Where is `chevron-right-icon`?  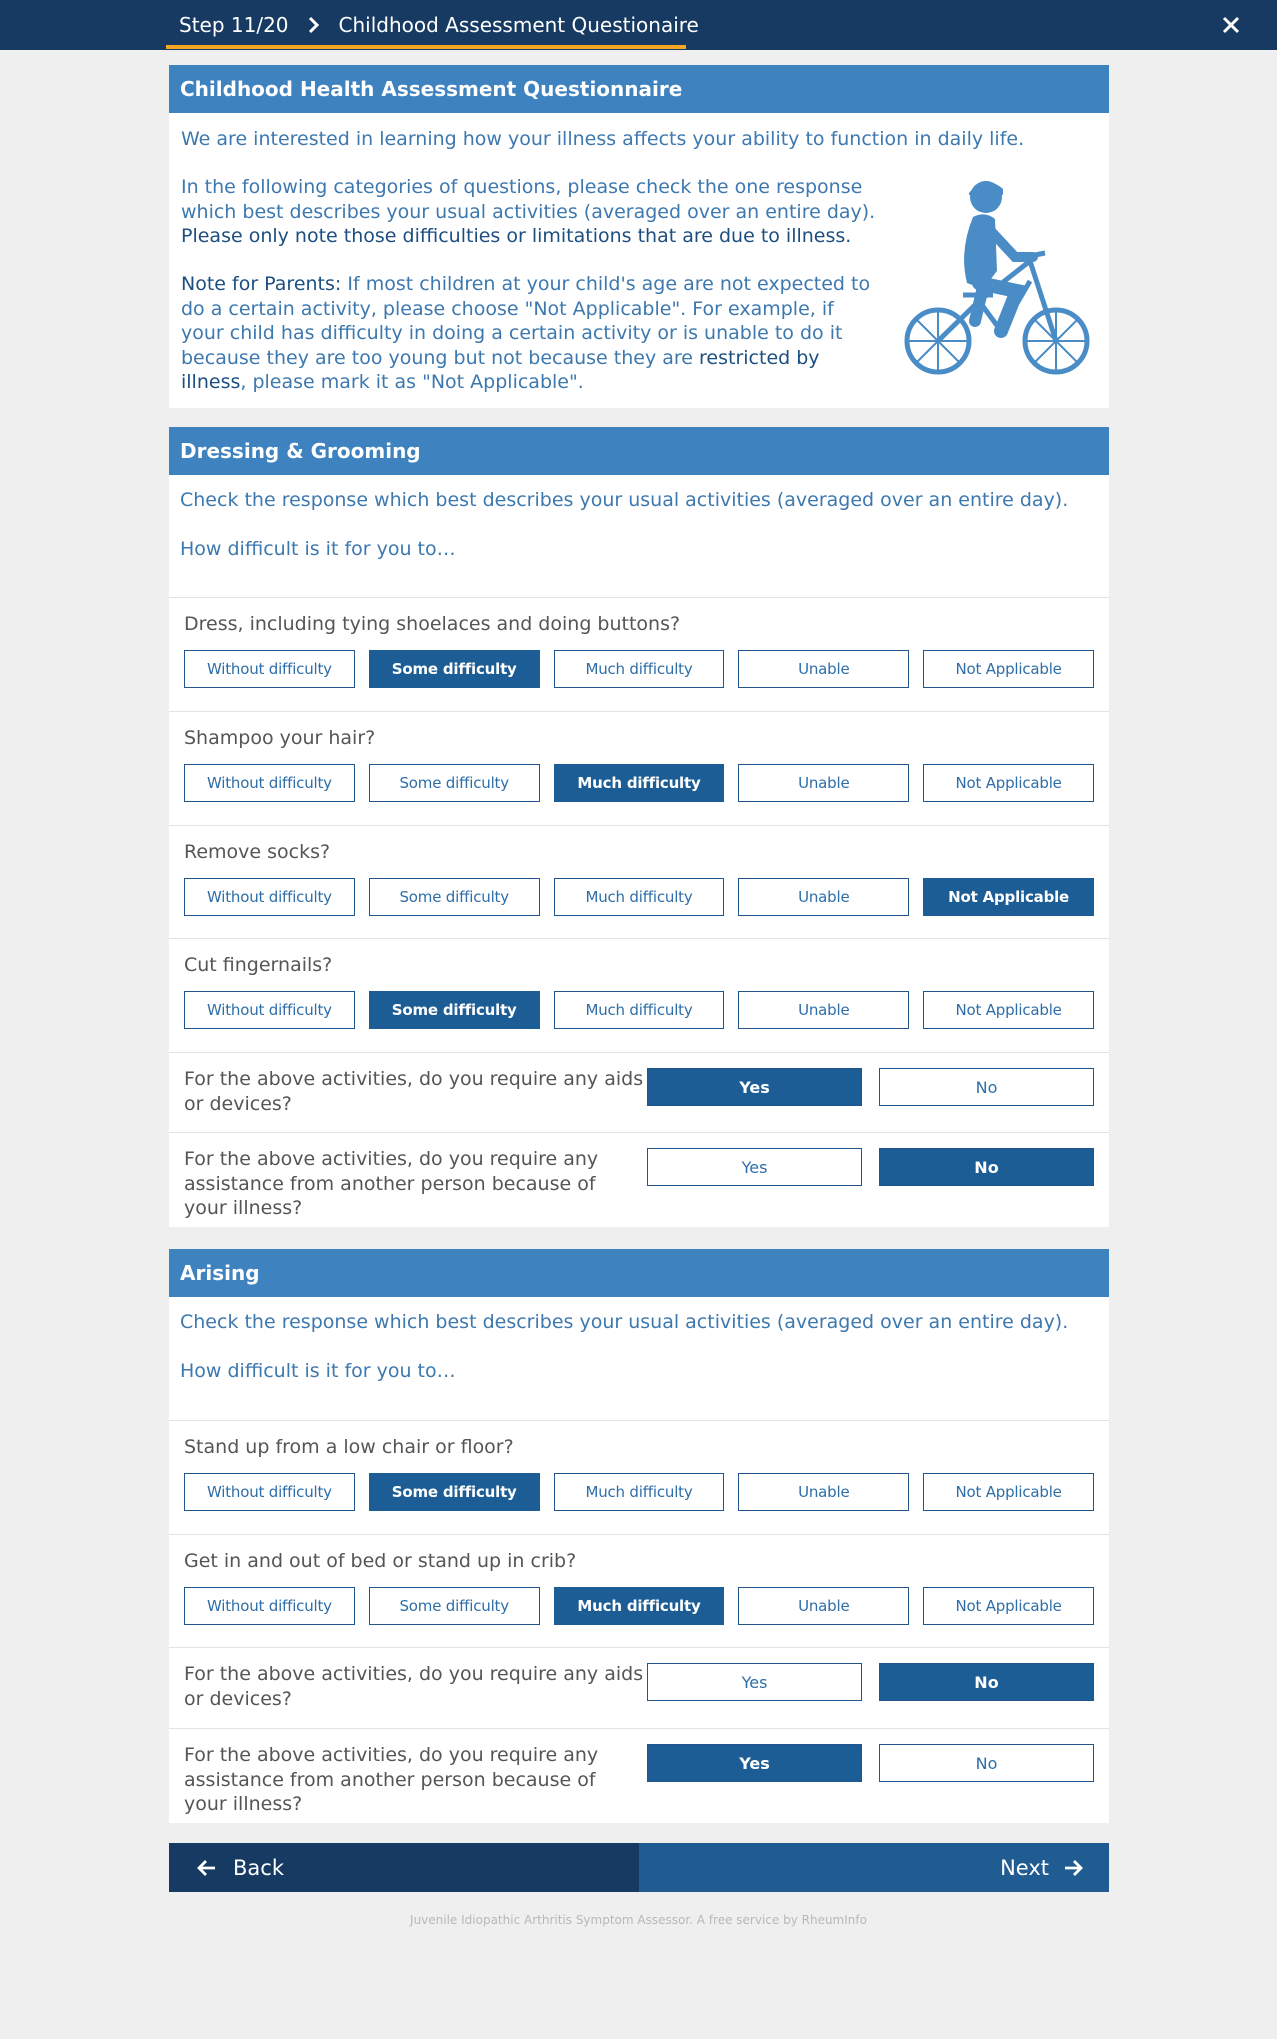
chevron-right-icon is located at coordinates (314, 25).